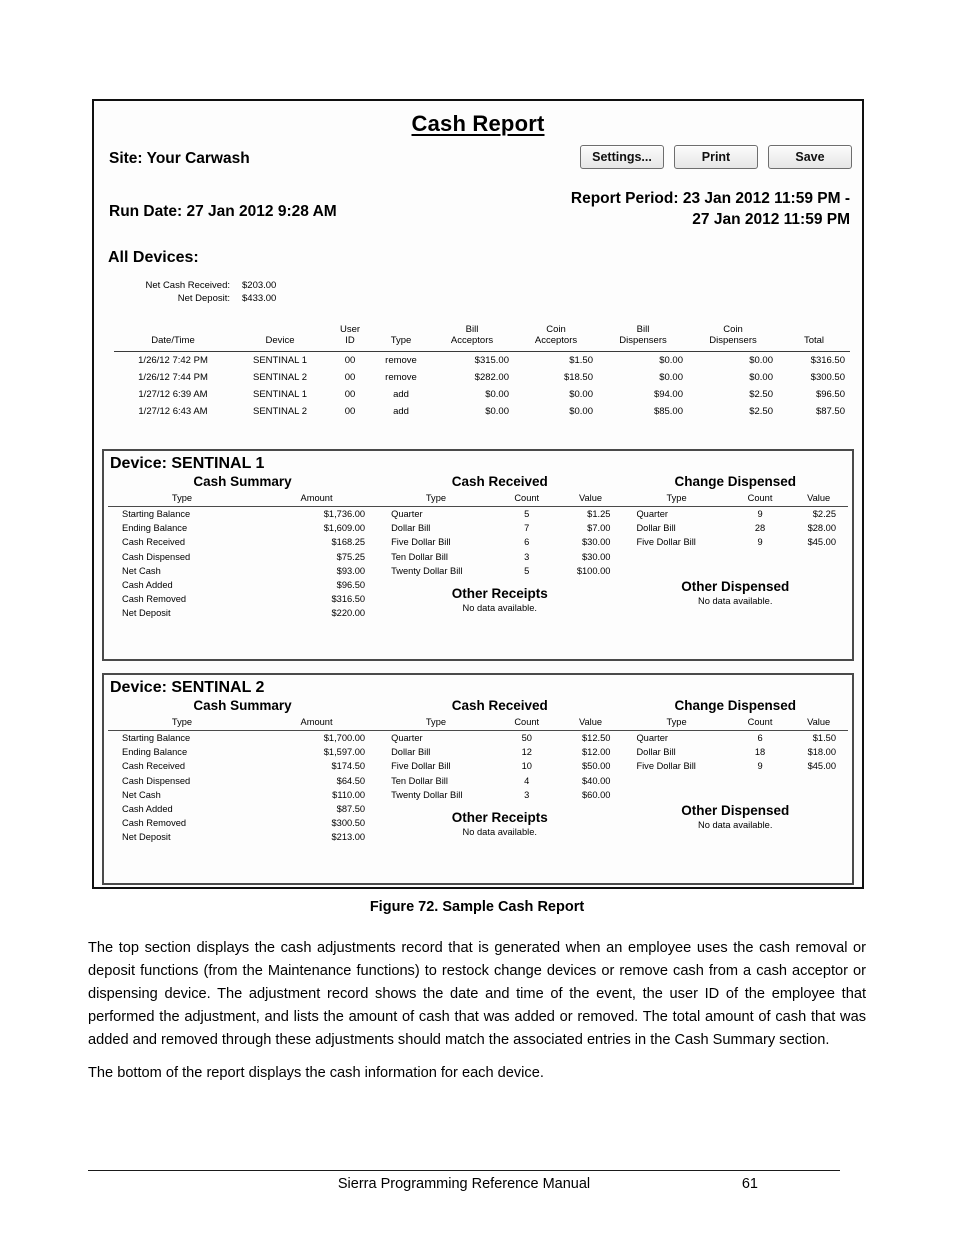 This screenshot has width=954, height=1235. Describe the element at coordinates (596, 780) in the screenshot. I see `received-value: $40.00` at that location.